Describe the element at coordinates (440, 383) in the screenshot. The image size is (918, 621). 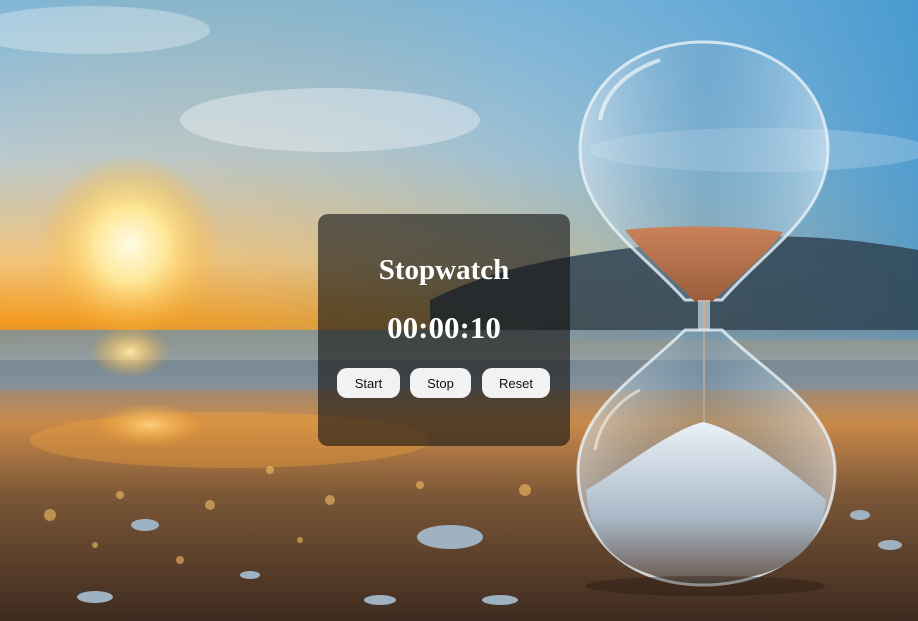
I see `stop-button: Stop` at that location.